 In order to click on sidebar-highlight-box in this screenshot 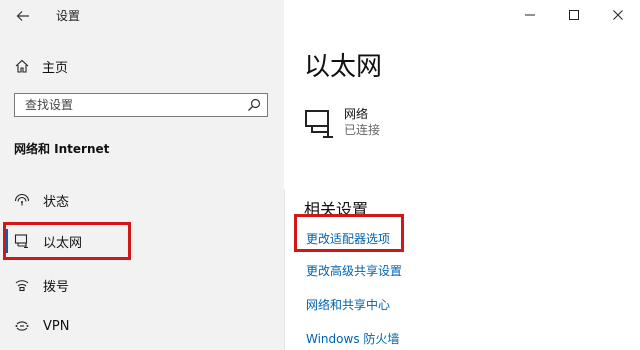, I will do `click(67, 241)`.